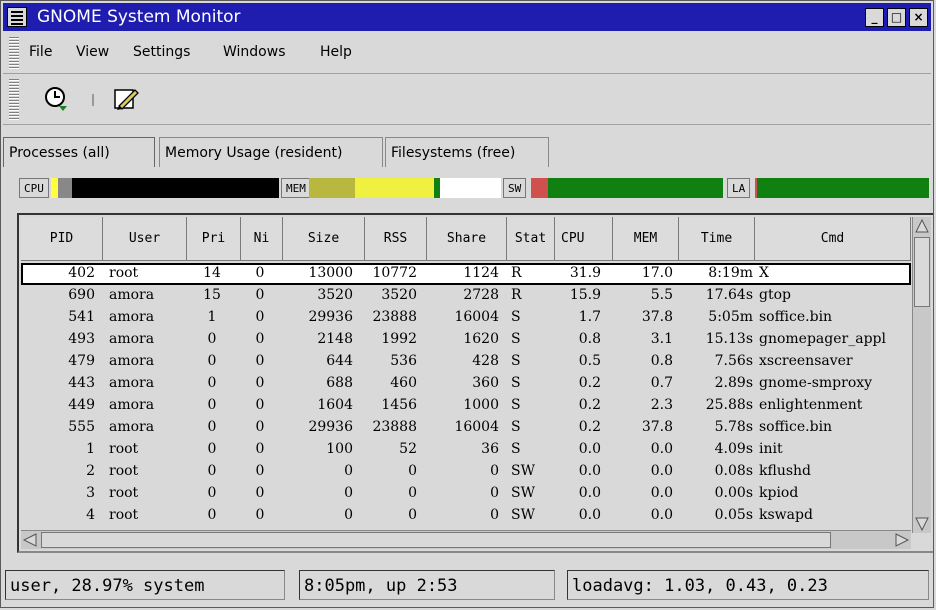 This screenshot has height=610, width=936. What do you see at coordinates (145, 239) in the screenshot?
I see `column-header-user: User` at bounding box center [145, 239].